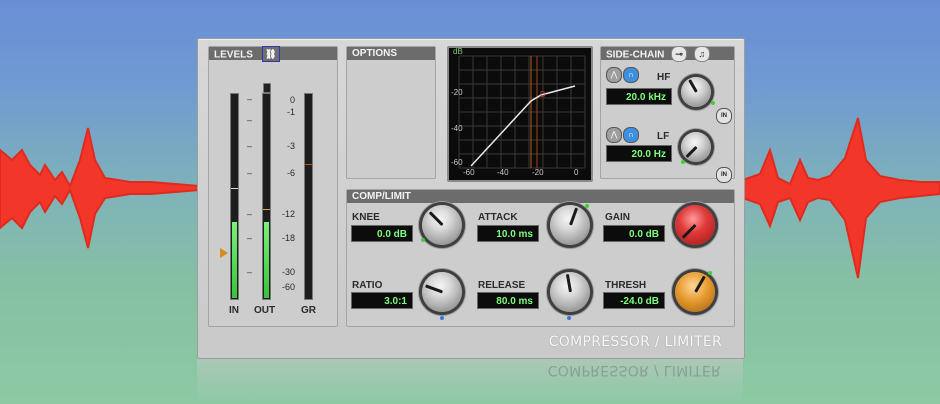  I want to click on thresh-value: -24.0 dB, so click(634, 300).